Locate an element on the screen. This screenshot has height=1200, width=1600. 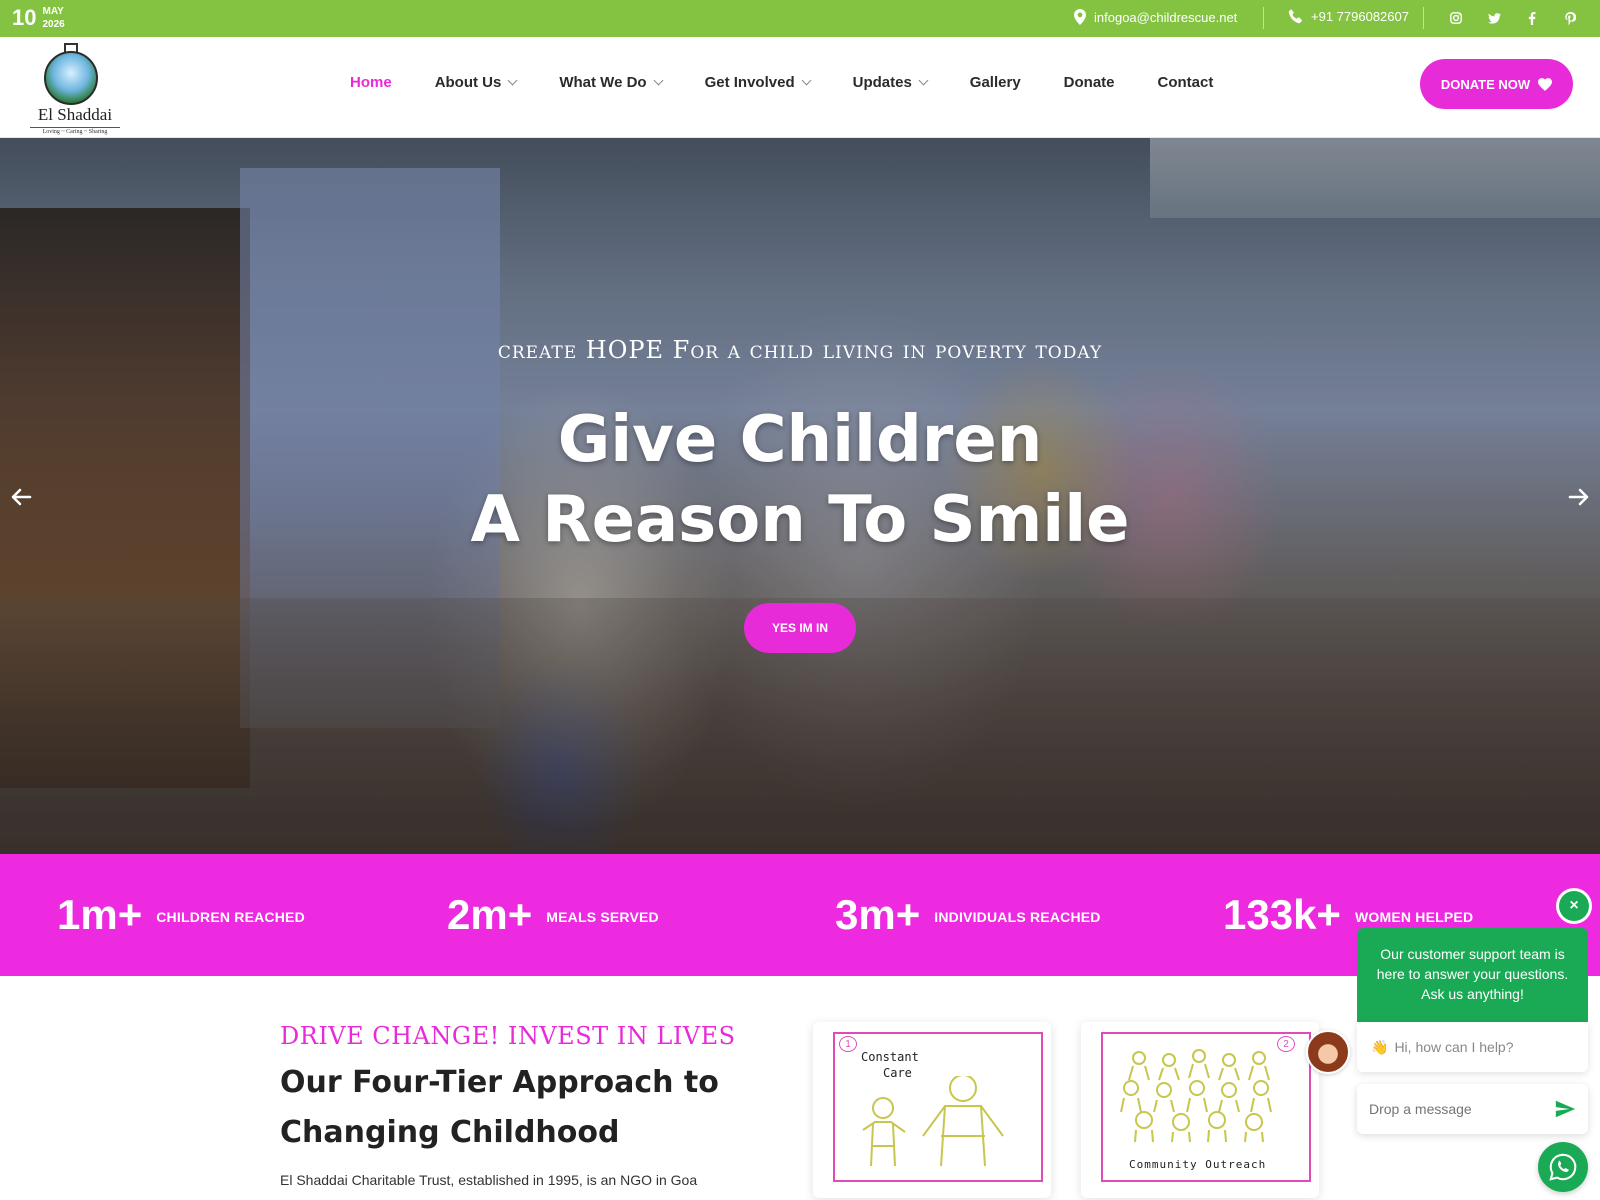
nav-item-label: Gallery is located at coordinates (995, 82).